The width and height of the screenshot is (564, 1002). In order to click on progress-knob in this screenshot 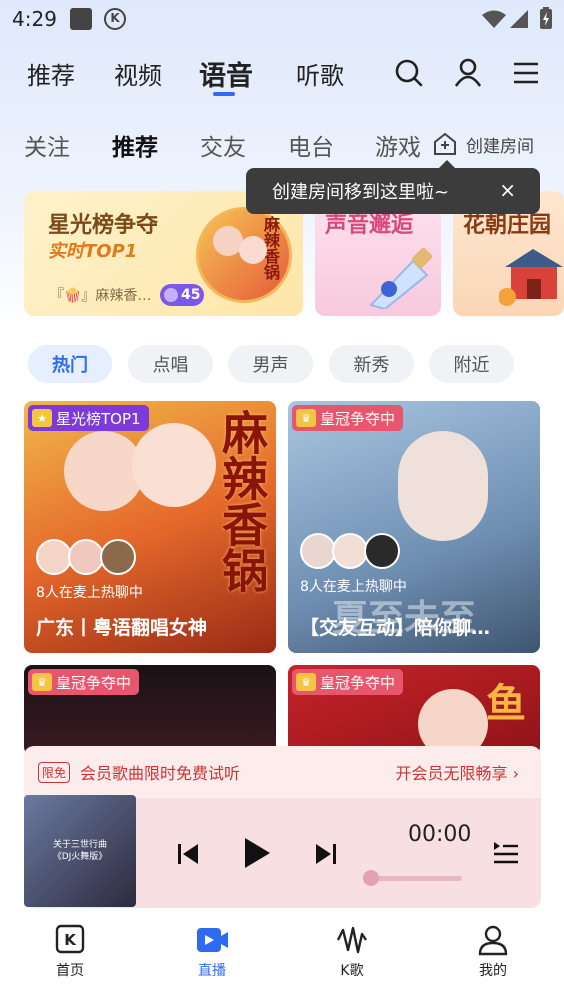, I will do `click(371, 878)`.